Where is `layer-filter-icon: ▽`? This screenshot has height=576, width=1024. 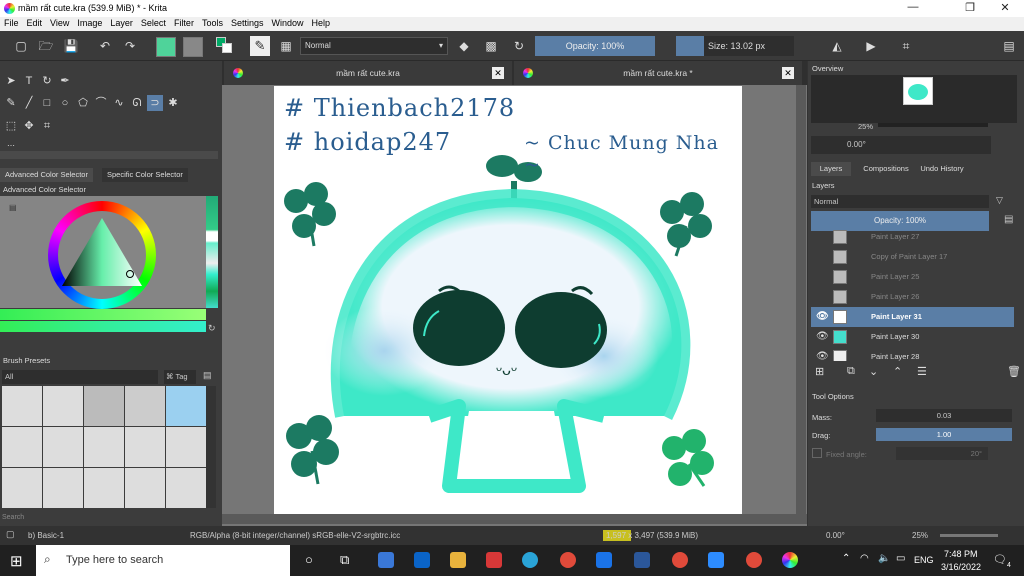
layer-filter-icon: ▽ is located at coordinates (999, 200).